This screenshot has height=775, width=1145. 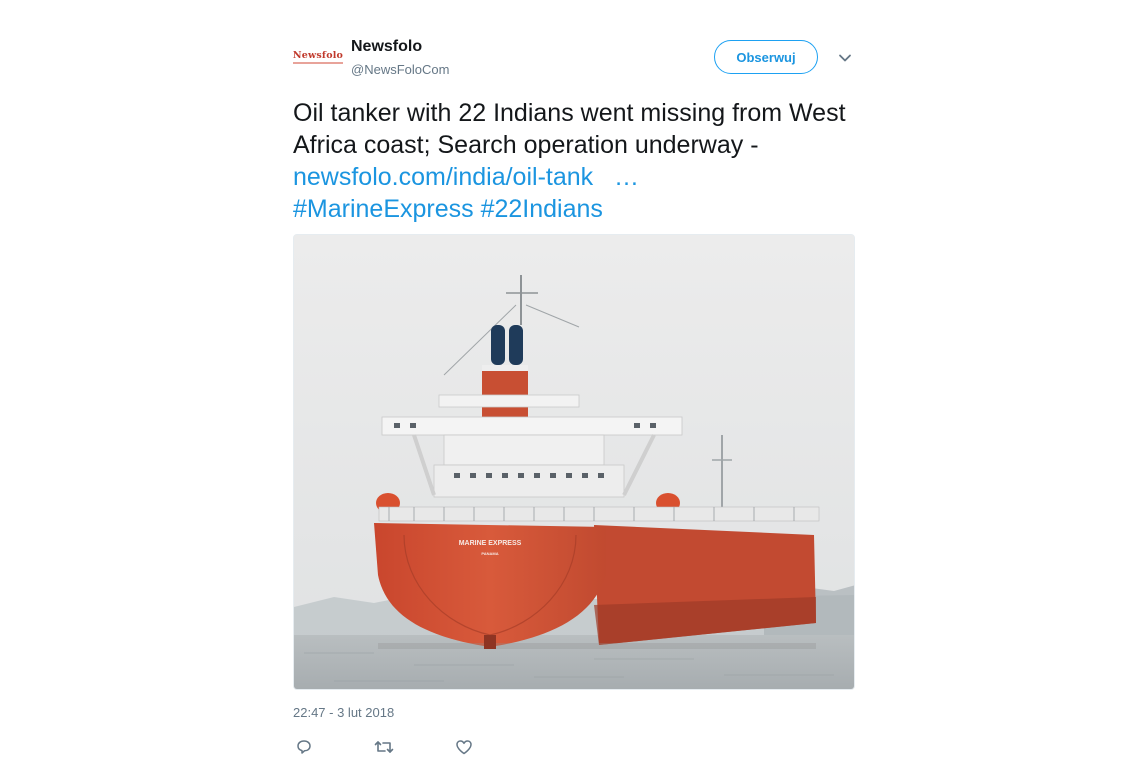 I want to click on author-name: Newsfolo, so click(x=386, y=47).